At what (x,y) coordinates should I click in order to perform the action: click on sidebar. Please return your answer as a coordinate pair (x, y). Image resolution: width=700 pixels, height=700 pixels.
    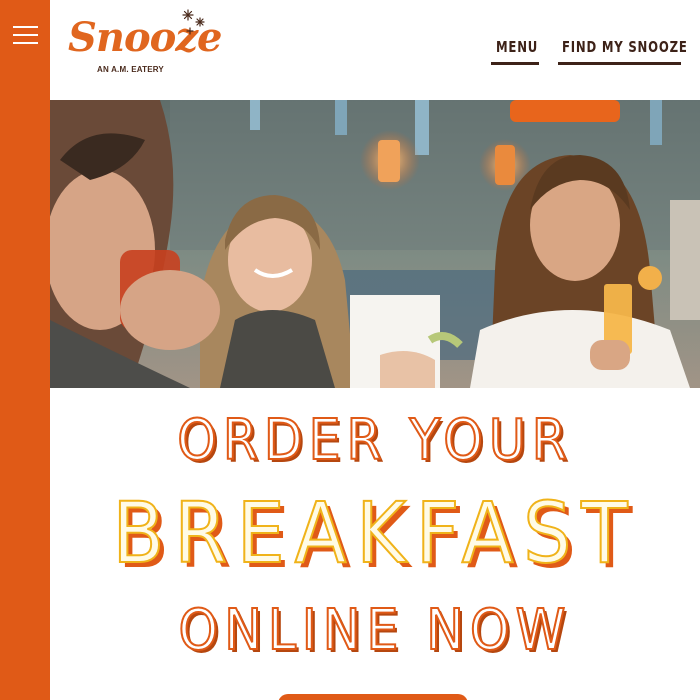
    Looking at the image, I should click on (25, 350).